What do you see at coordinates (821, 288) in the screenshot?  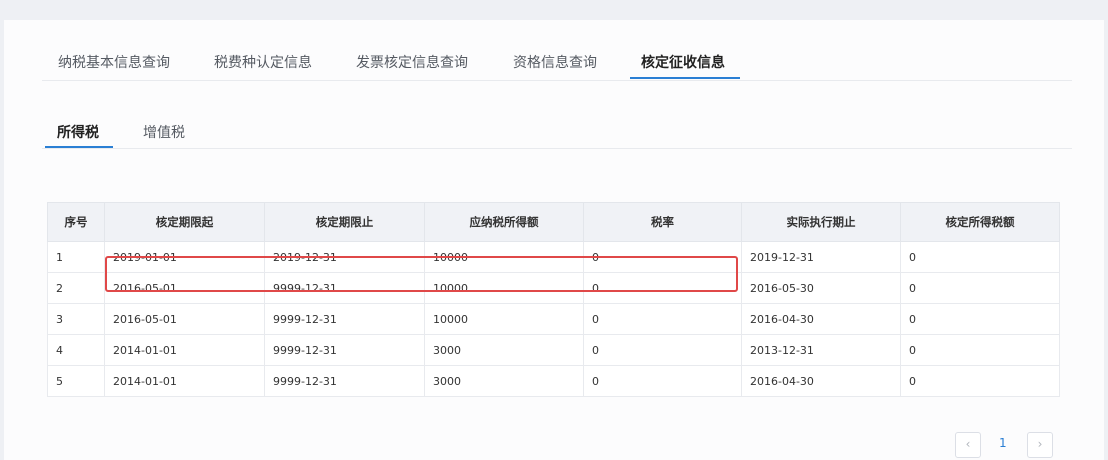 I see `cell-actual-end: 2016-05-30` at bounding box center [821, 288].